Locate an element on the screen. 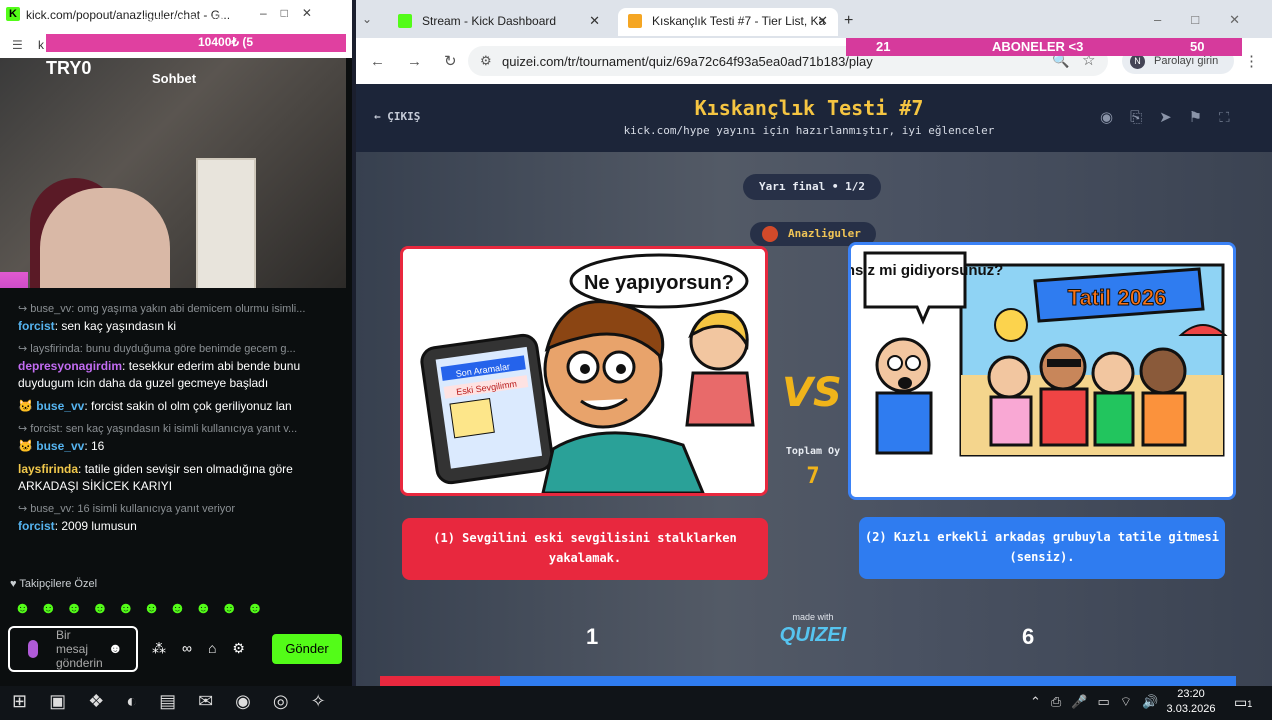 This screenshot has width=1272, height=720. system-tray-icons: ⌃⎙🎤▭⌔🔊 is located at coordinates (1099, 702).